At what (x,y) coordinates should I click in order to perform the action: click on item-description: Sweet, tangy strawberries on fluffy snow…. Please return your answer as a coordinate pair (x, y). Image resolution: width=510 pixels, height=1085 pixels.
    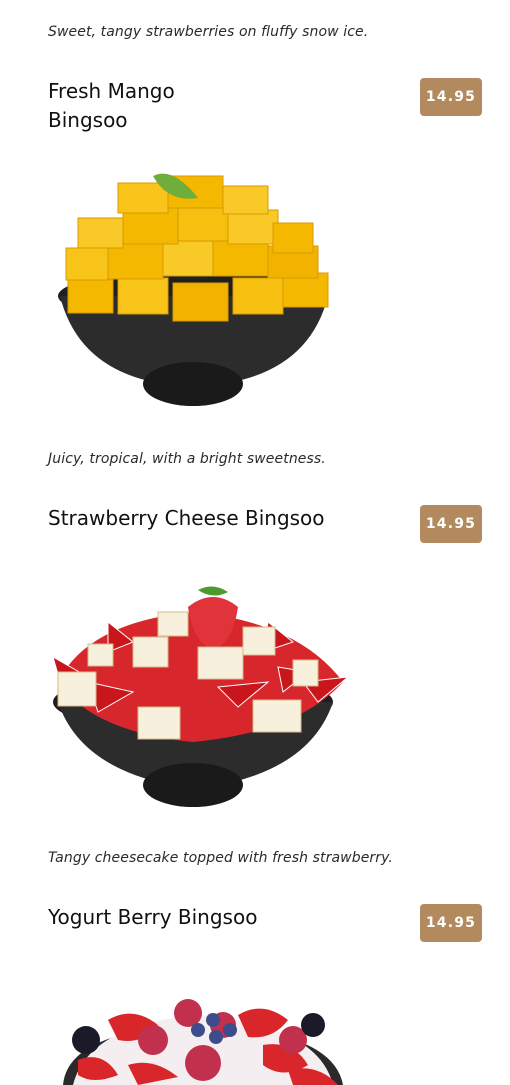
    Looking at the image, I should click on (208, 32).